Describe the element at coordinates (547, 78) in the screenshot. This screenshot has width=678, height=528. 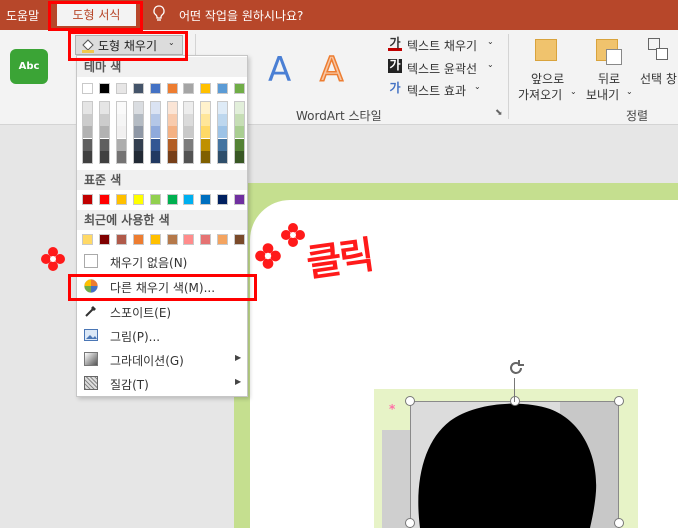
I see `bring-forward-label-1: 앞으로` at that location.